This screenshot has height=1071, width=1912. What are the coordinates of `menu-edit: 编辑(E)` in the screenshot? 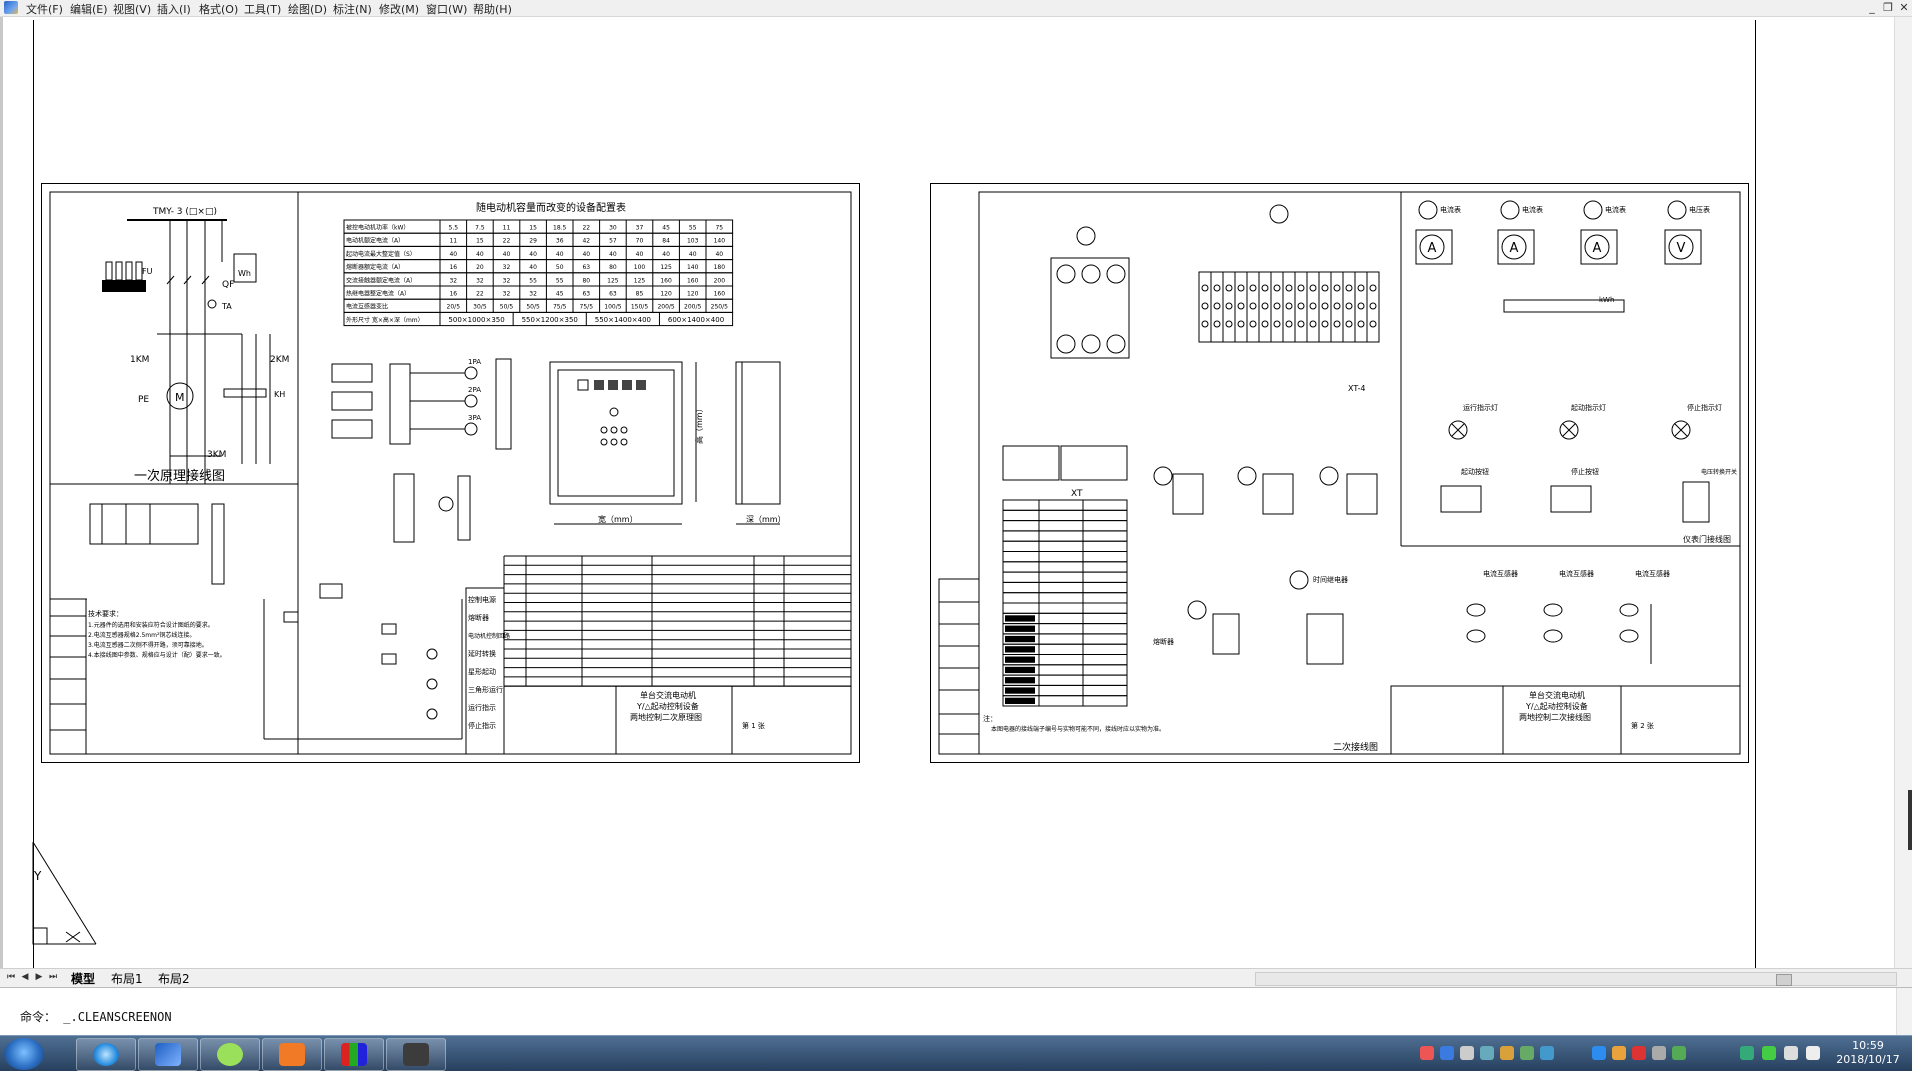 It's located at (89, 9).